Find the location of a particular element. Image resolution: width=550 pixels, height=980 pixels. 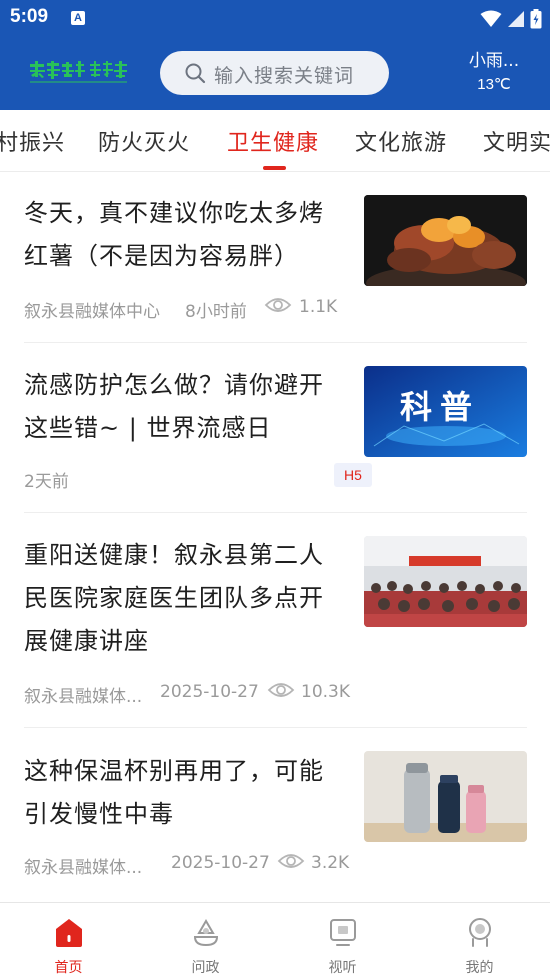

news-views: 1.1K is located at coordinates (318, 307).